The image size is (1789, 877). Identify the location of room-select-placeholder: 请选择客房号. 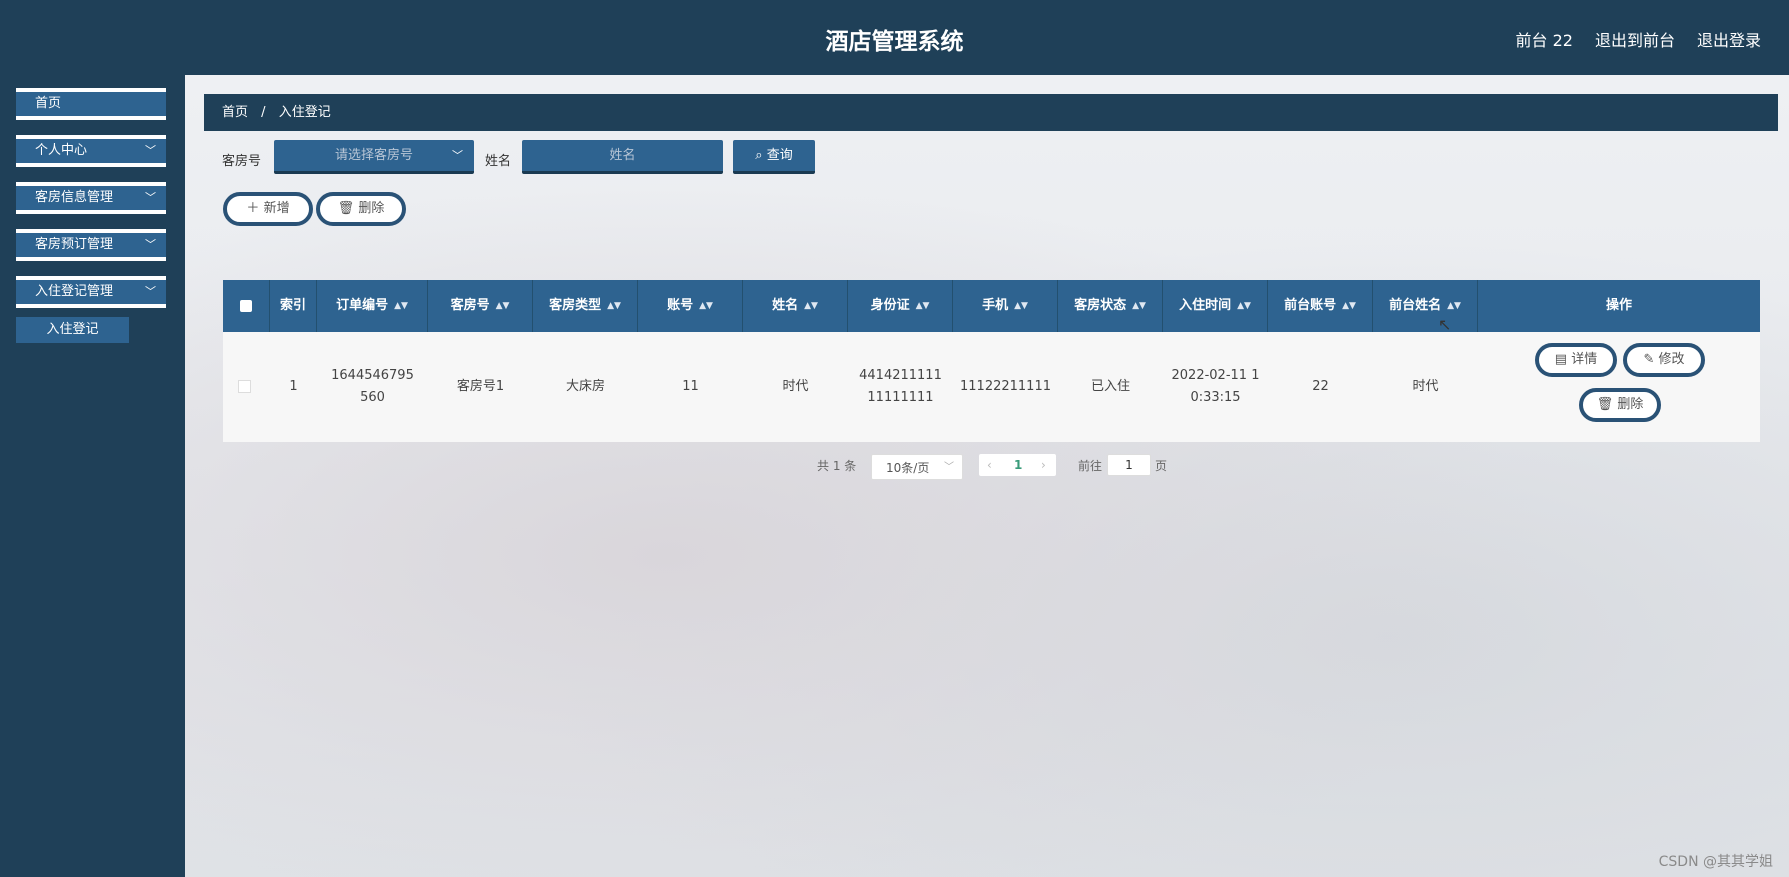
(373, 155).